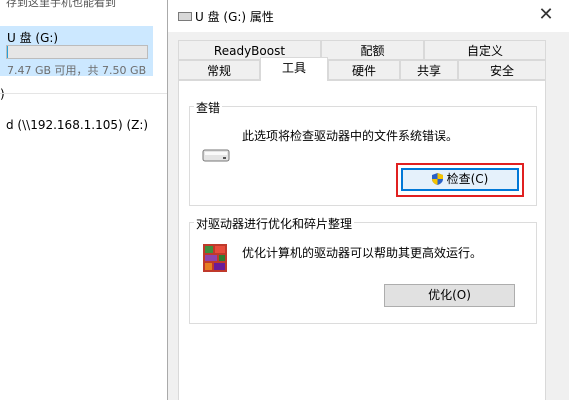 This screenshot has height=400, width=569. Describe the element at coordinates (364, 70) in the screenshot. I see `tab-hardware: 硬件` at that location.